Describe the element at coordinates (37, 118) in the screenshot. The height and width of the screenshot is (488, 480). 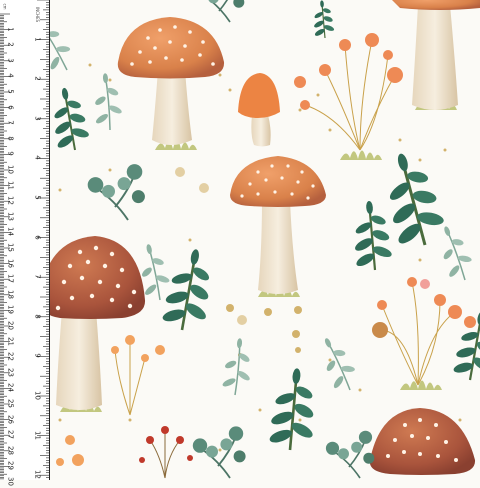
I see `ruler-inch-label: 3` at that location.